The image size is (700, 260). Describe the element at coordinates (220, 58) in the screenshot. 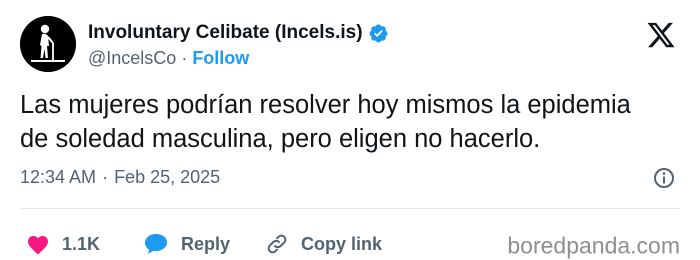

I see `follow-button: Follow` at that location.